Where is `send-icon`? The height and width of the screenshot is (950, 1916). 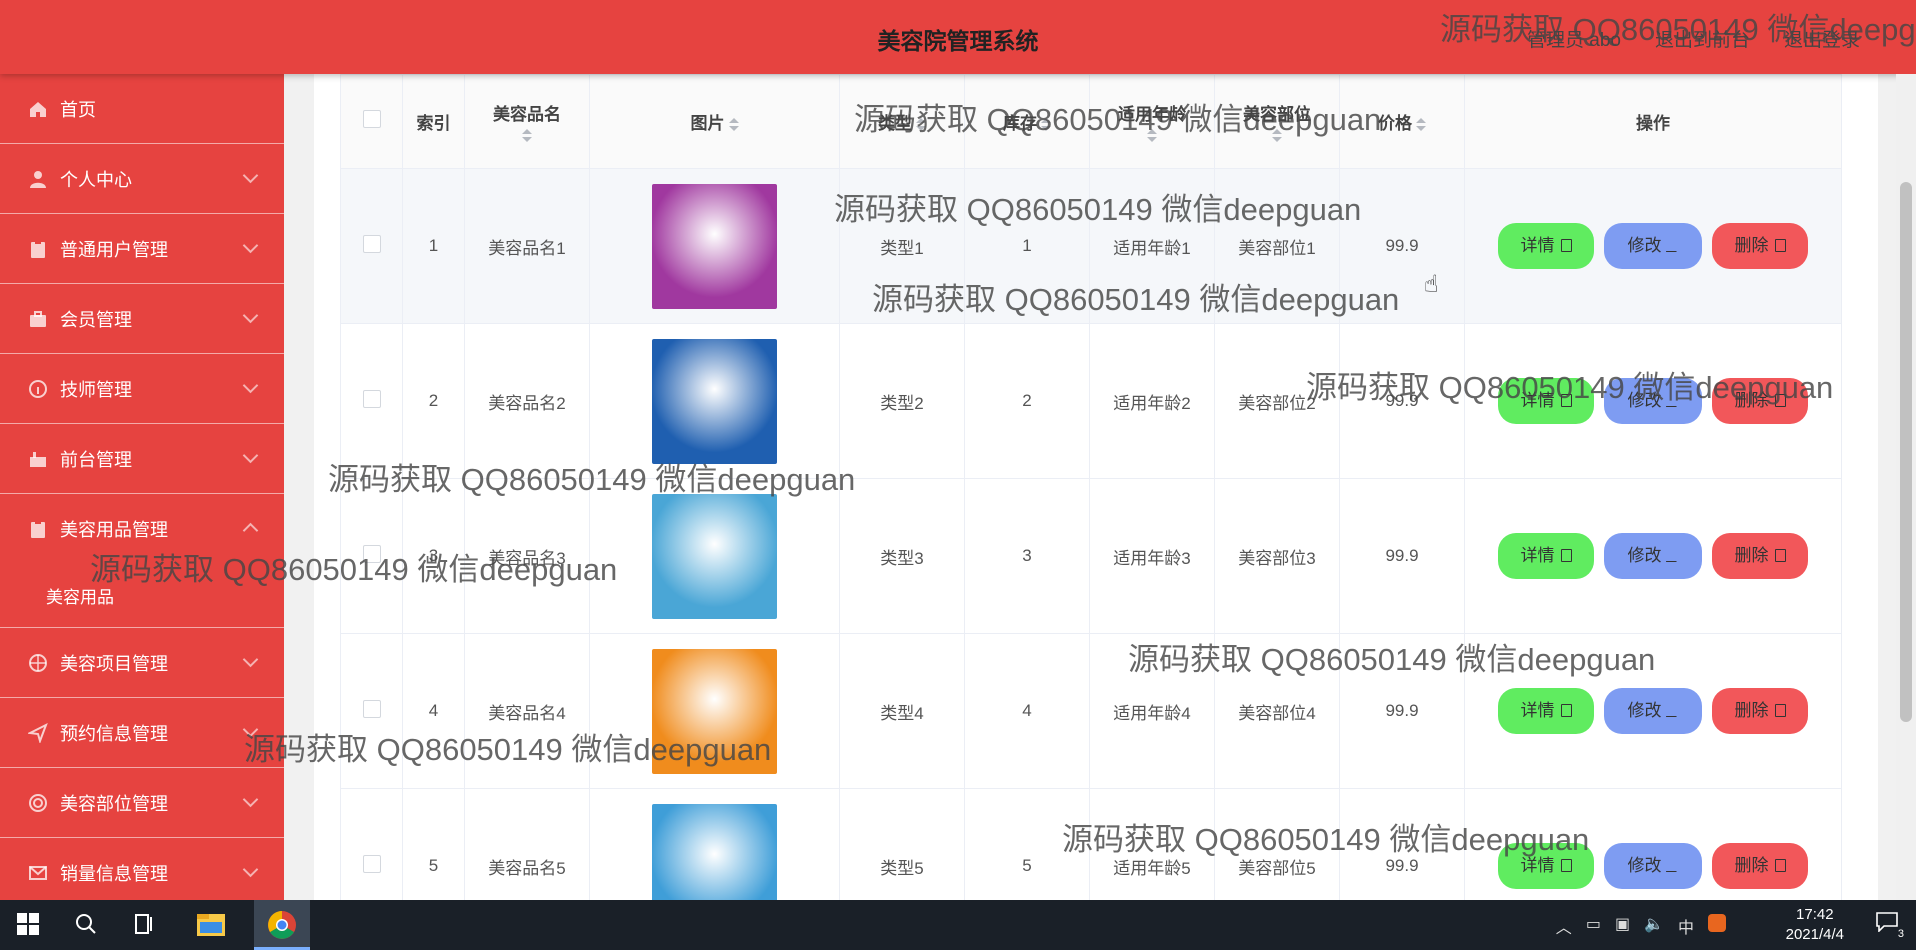 send-icon is located at coordinates (38, 732).